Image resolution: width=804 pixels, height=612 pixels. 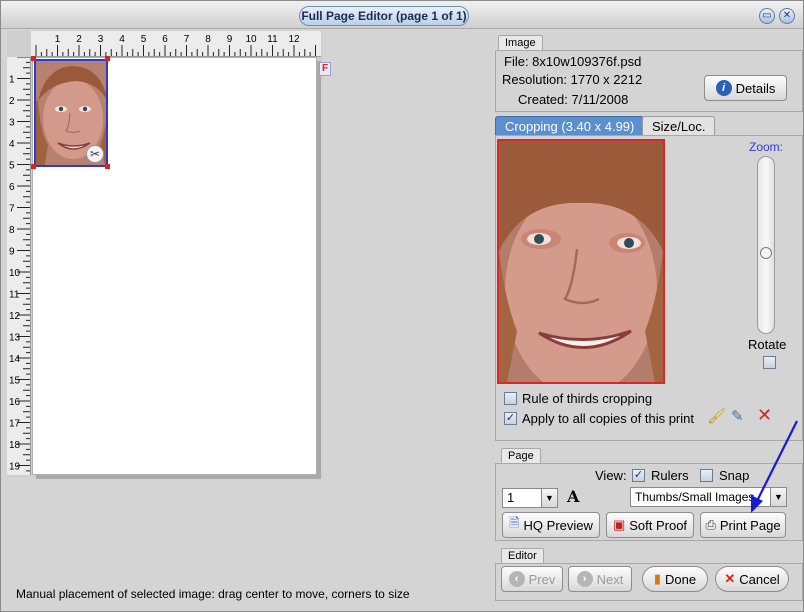 What do you see at coordinates (766, 147) in the screenshot?
I see `zoom-label: Zoom:` at bounding box center [766, 147].